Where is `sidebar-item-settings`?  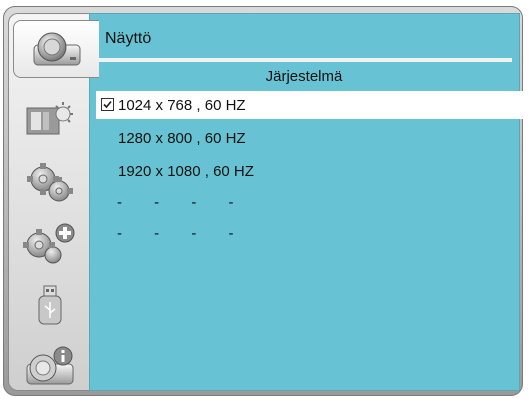 sidebar-item-settings is located at coordinates (50, 183).